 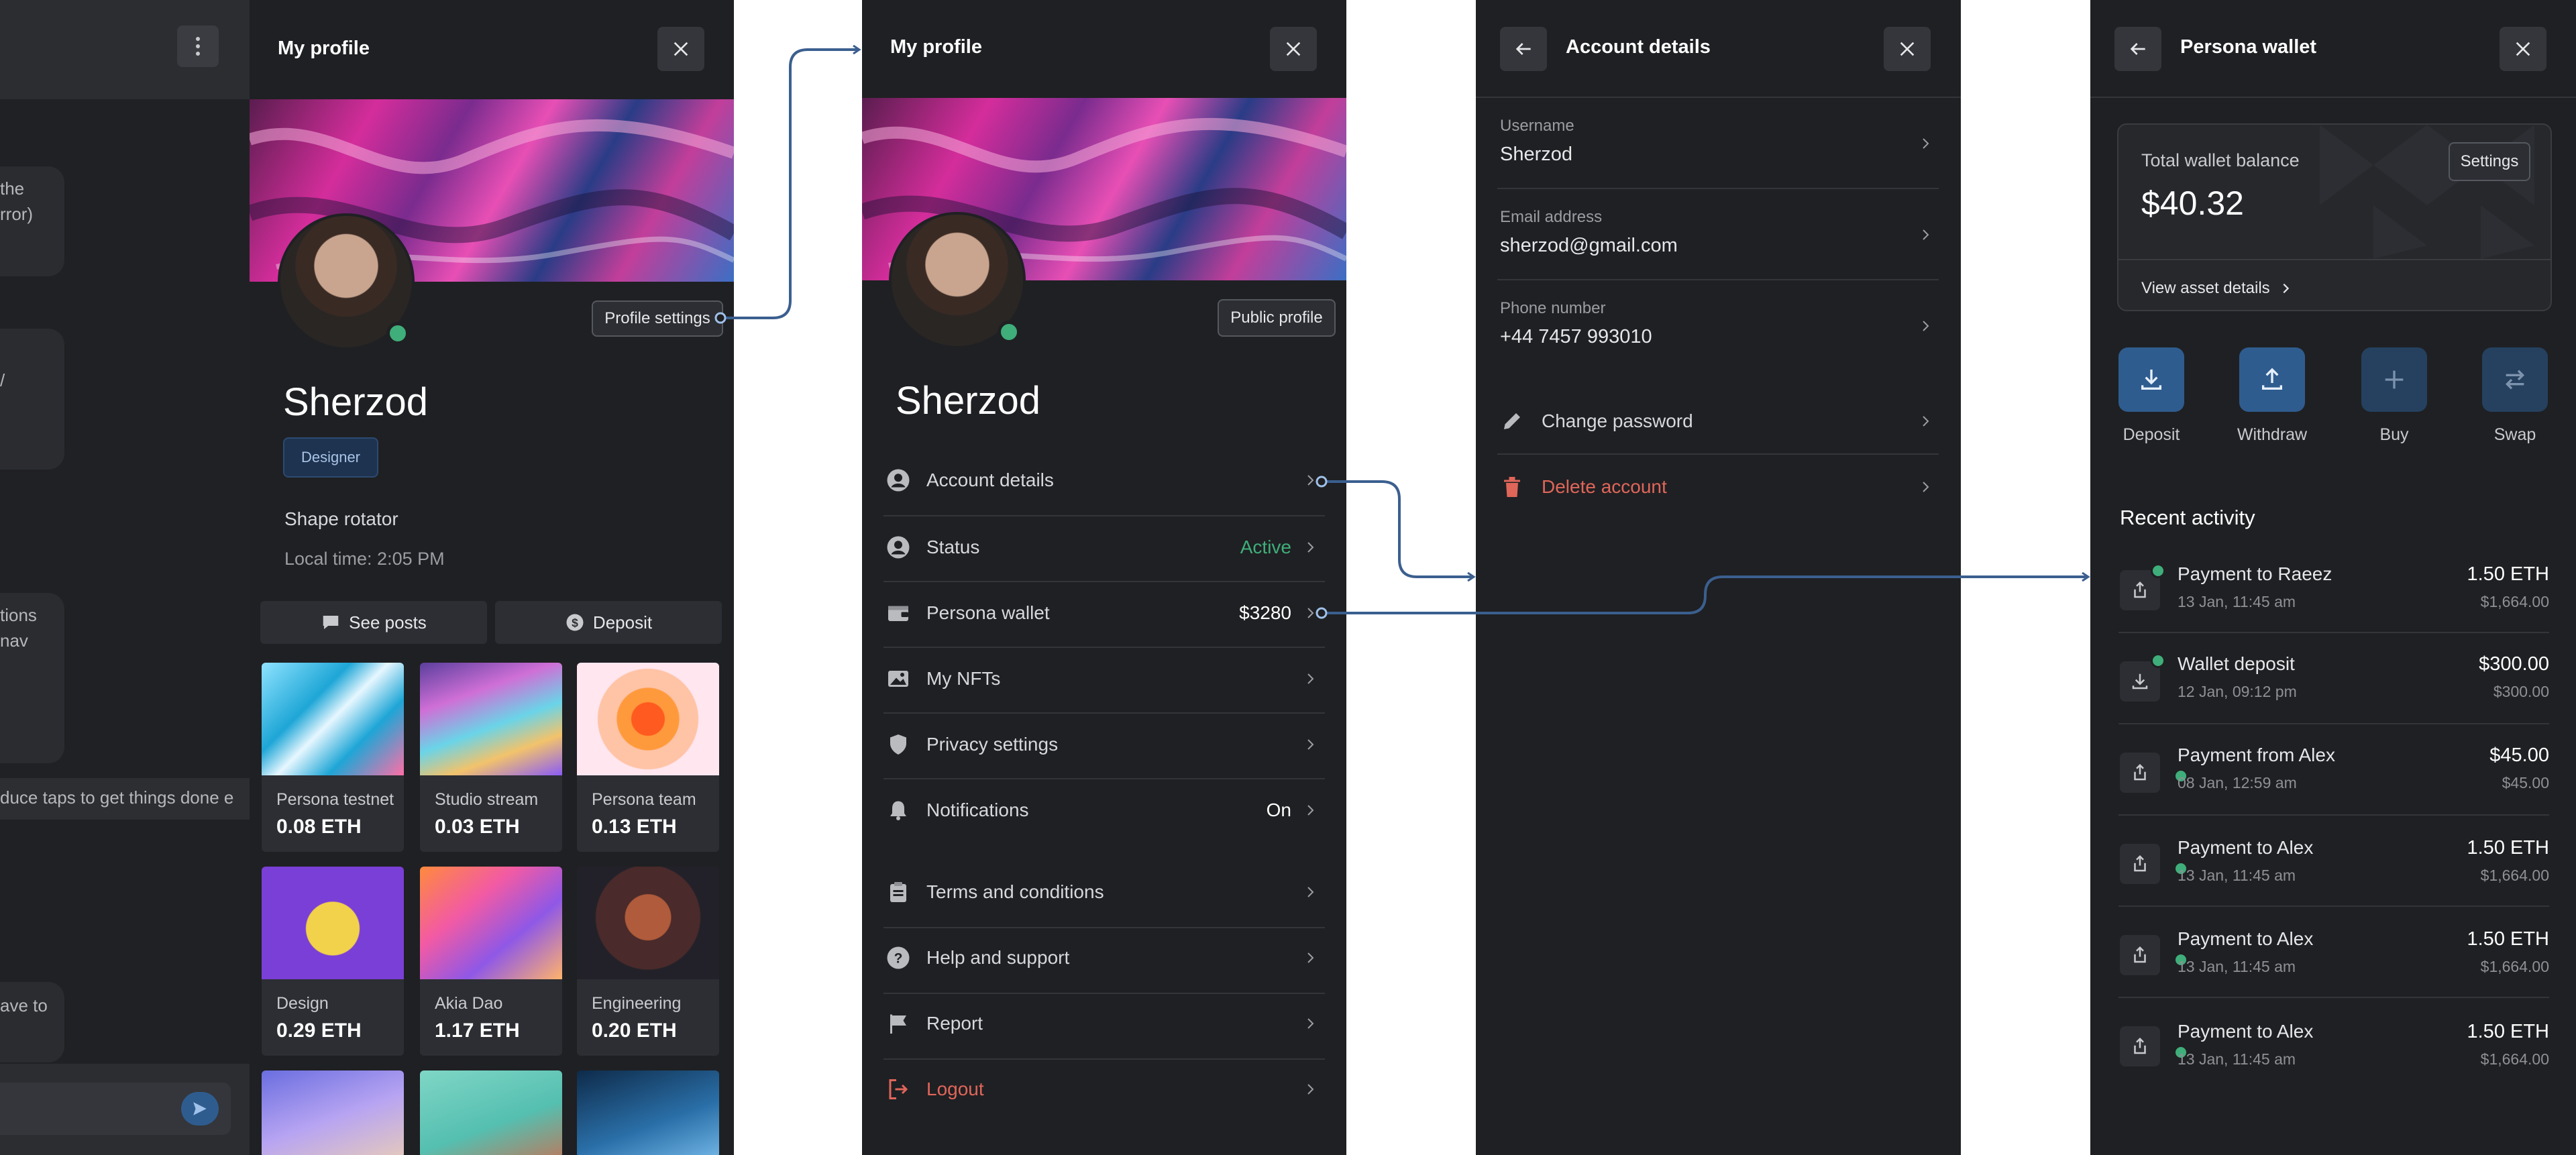 What do you see at coordinates (2140, 682) in the screenshot?
I see `download-icon` at bounding box center [2140, 682].